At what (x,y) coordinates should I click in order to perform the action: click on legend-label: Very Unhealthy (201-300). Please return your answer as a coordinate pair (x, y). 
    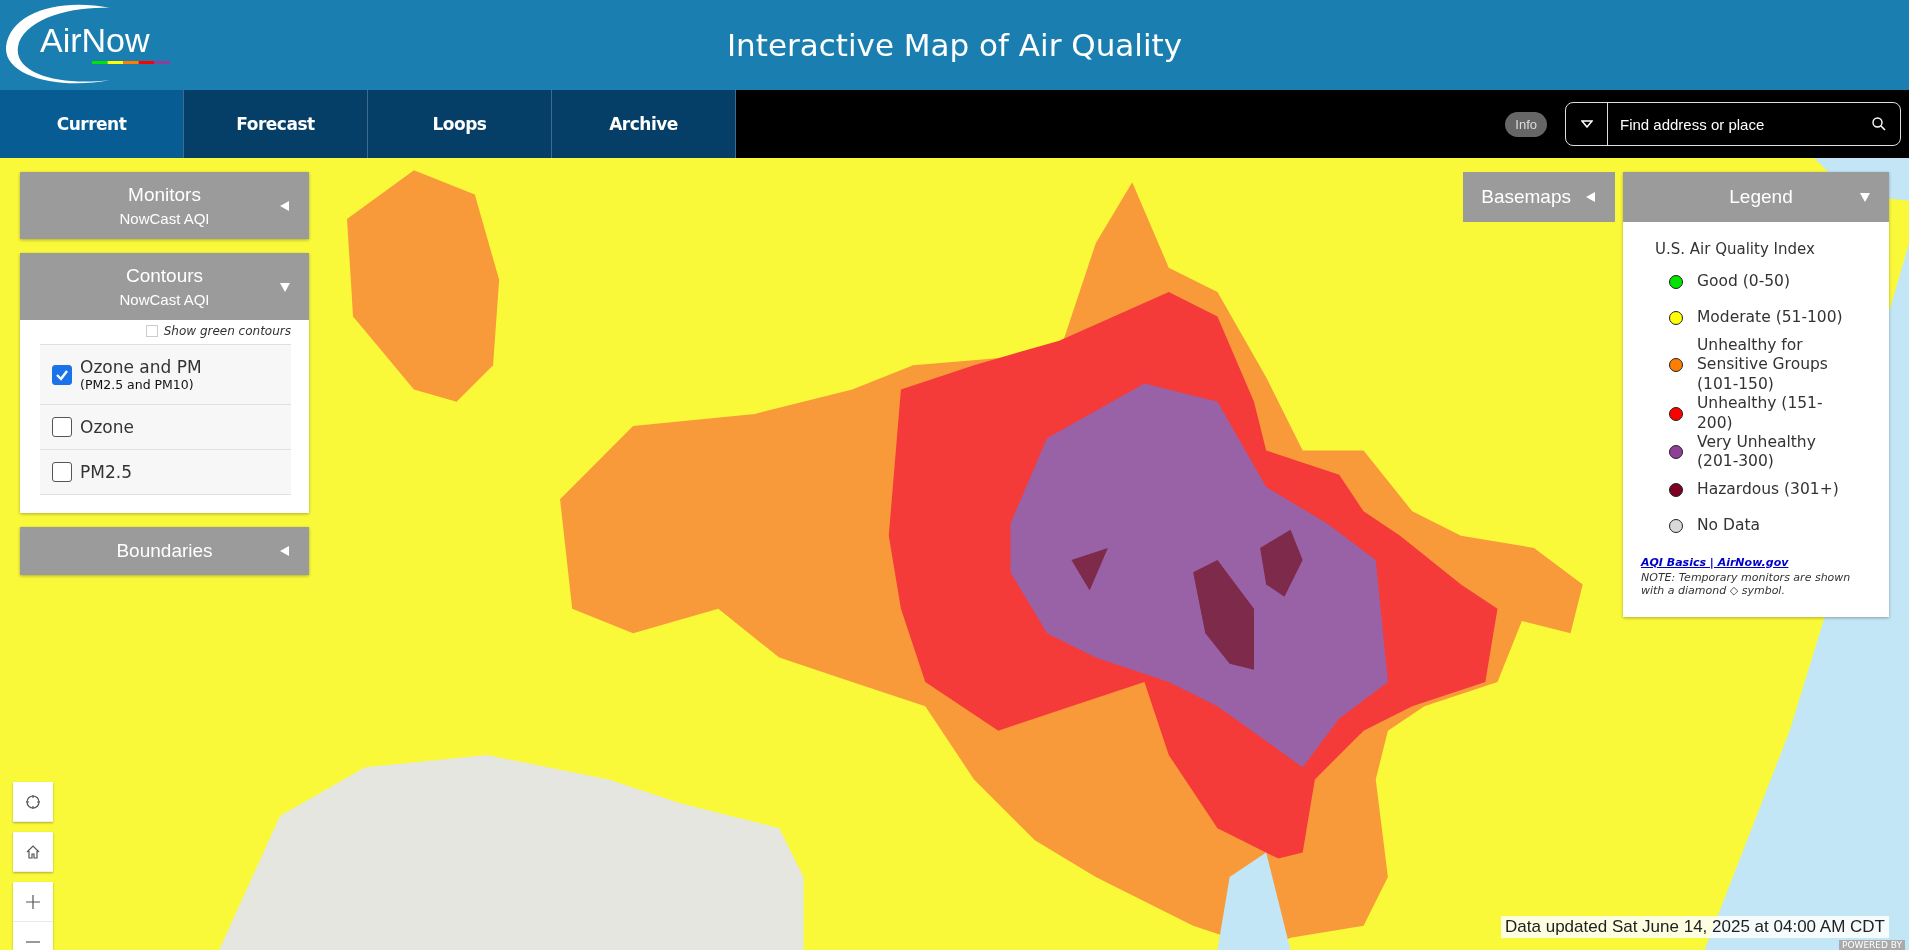
    Looking at the image, I should click on (1757, 452).